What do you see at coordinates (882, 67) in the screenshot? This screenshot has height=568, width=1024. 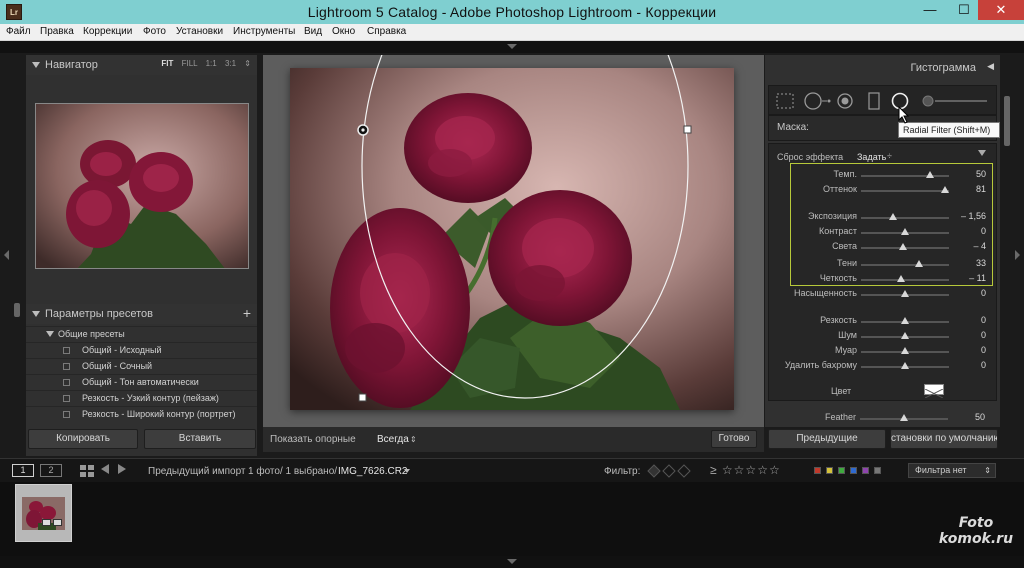 I see `histogram-header: Гистограмма ◀` at bounding box center [882, 67].